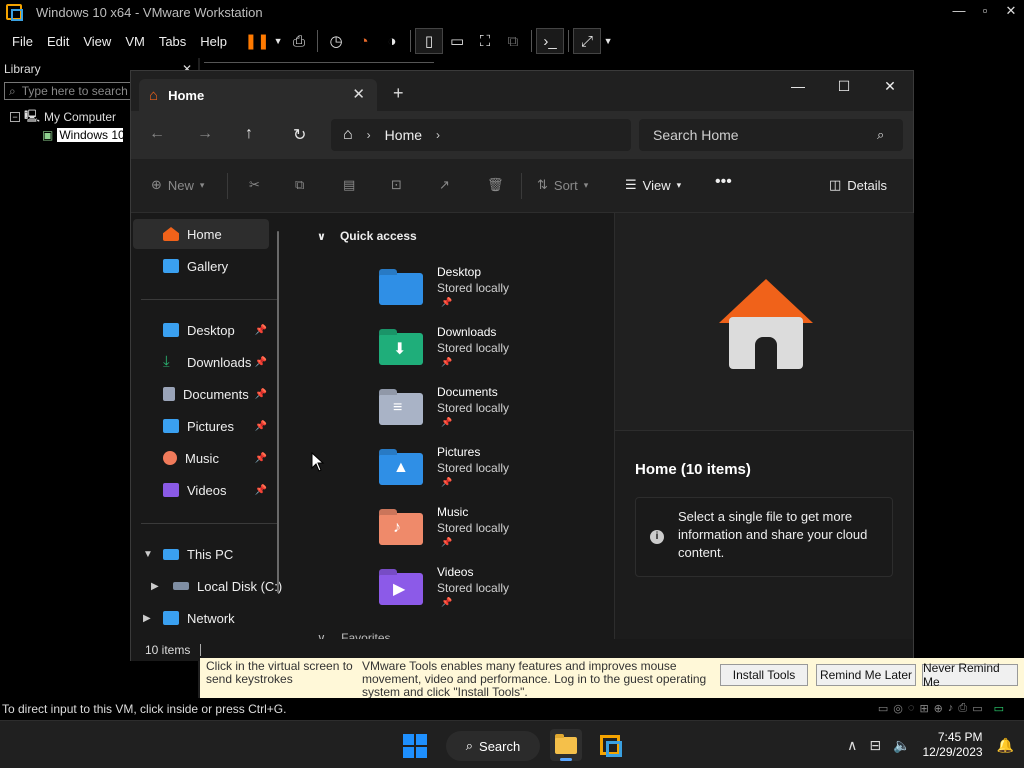  I want to click on new-button: ⊕ New ▾, so click(177, 185).